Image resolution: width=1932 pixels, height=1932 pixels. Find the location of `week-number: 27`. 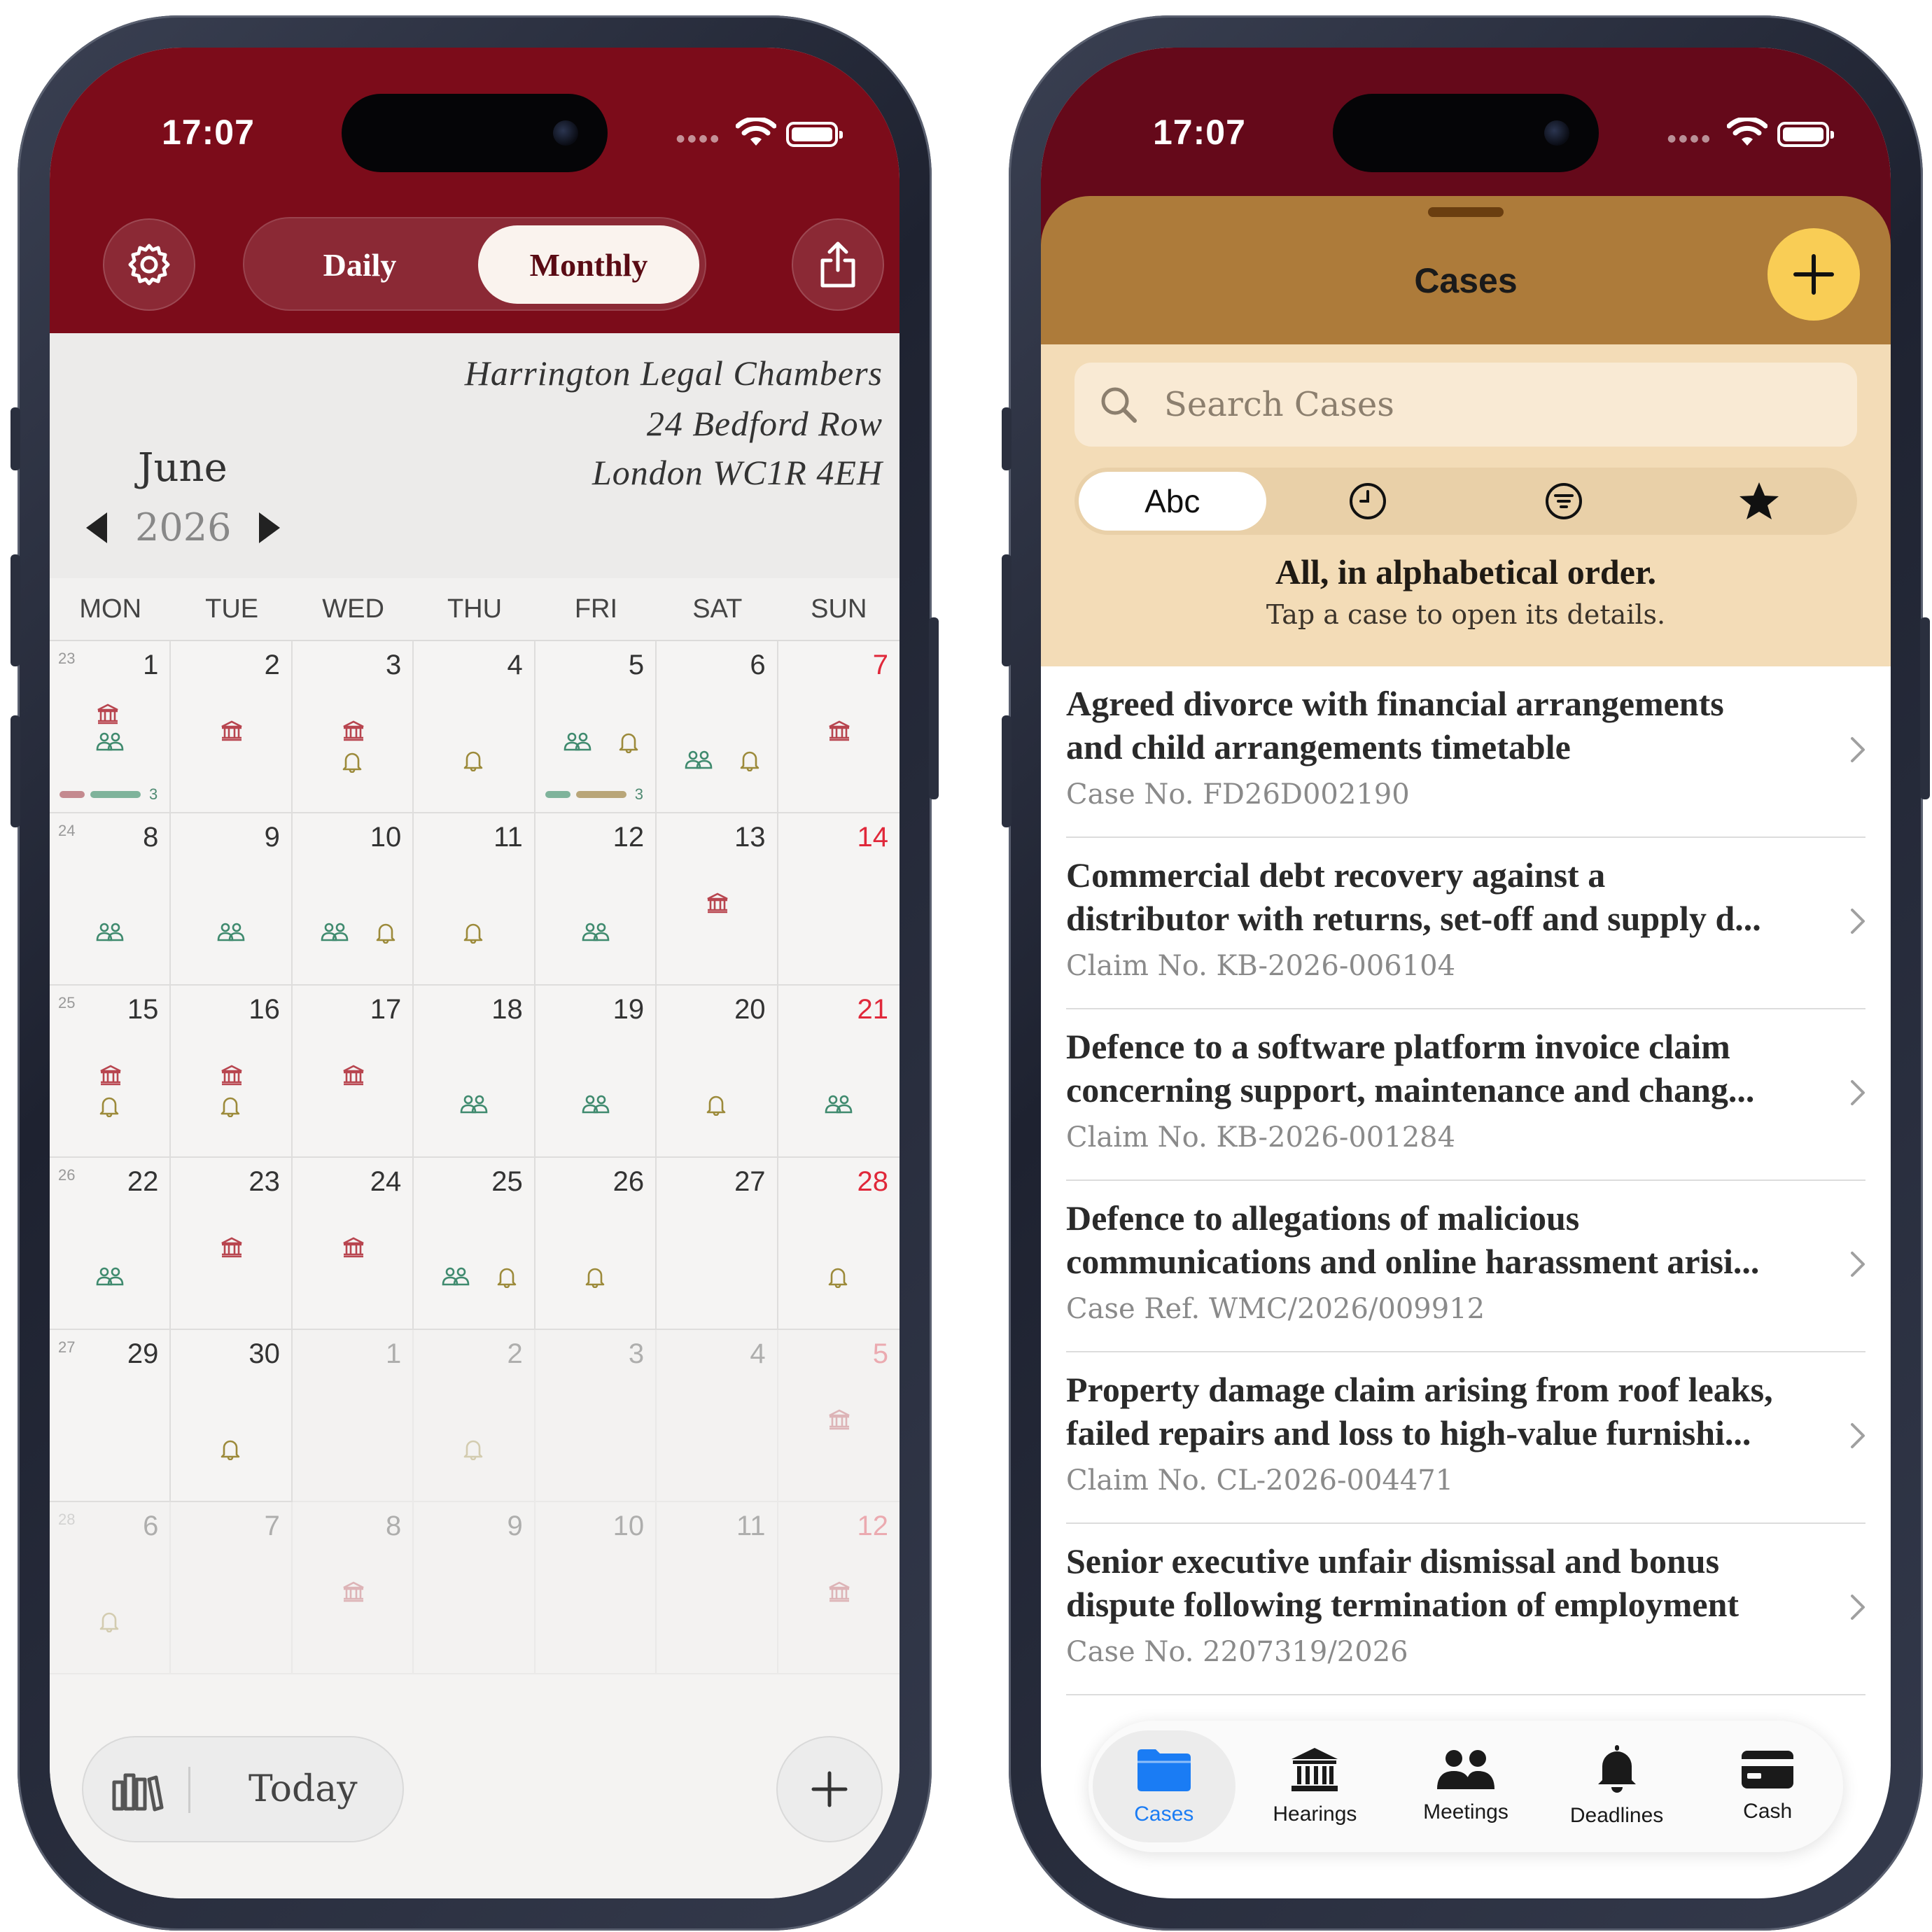

week-number: 27 is located at coordinates (67, 1347).